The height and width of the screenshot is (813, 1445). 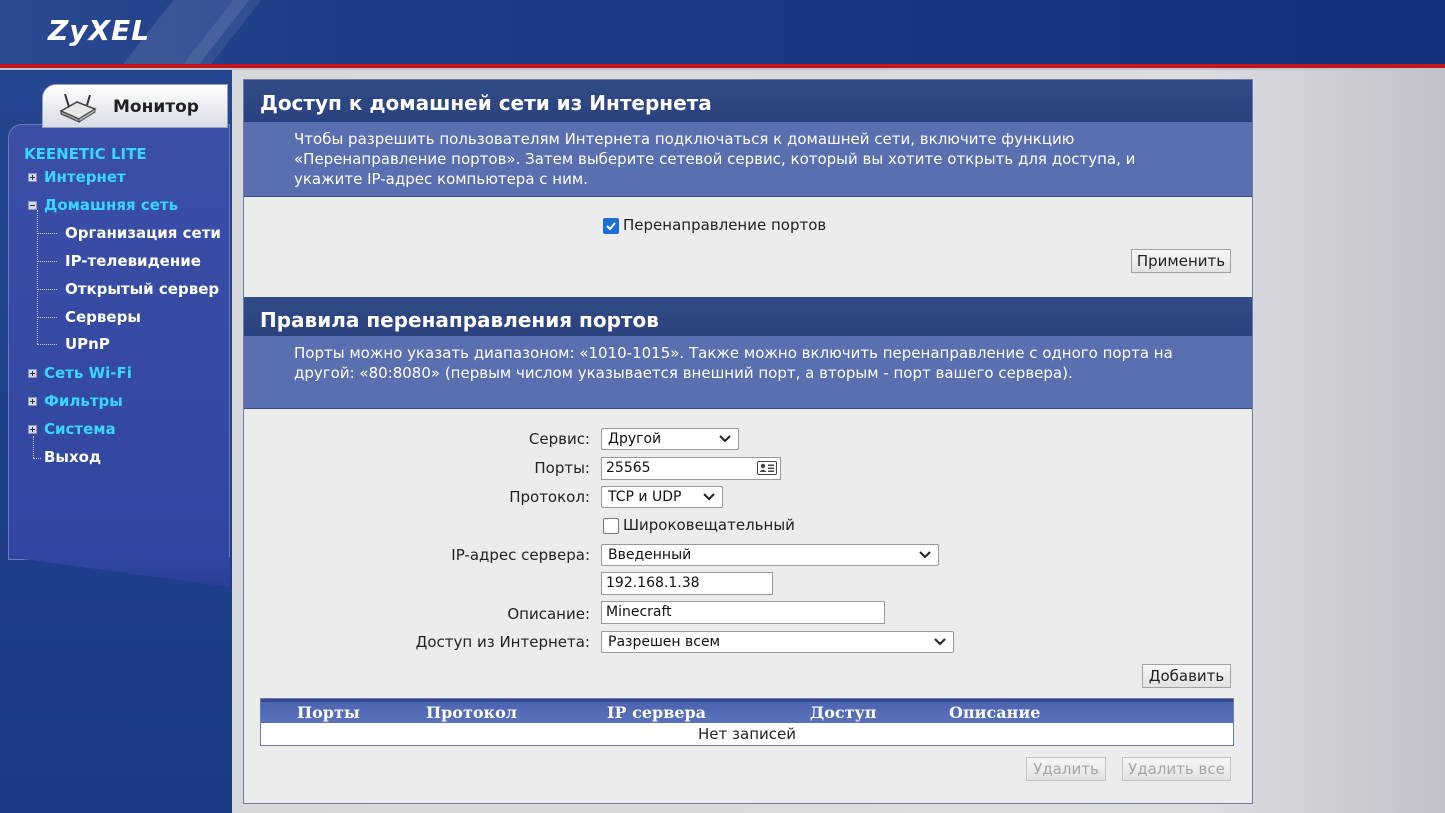 I want to click on ports-input: 25565, so click(x=691, y=468).